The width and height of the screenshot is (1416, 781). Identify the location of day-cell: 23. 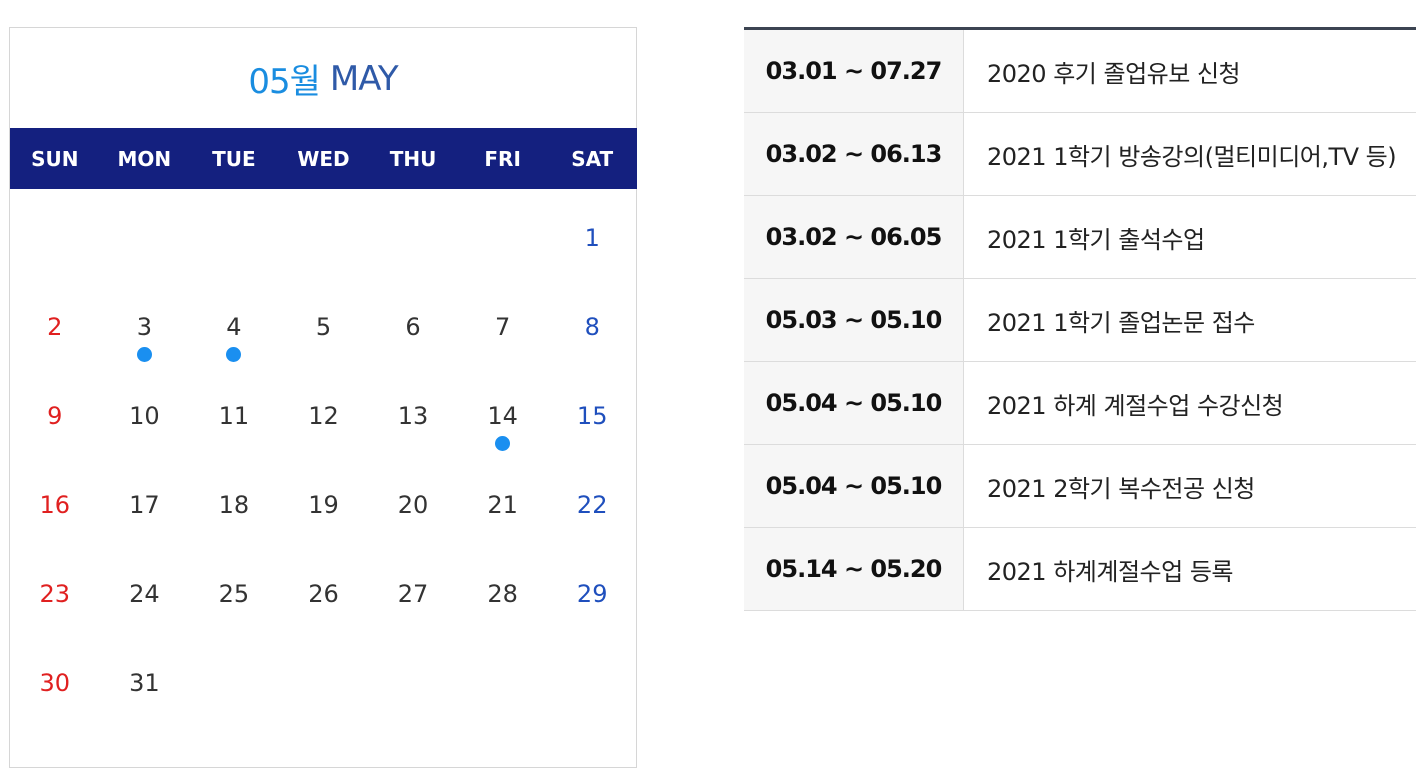
(55, 589).